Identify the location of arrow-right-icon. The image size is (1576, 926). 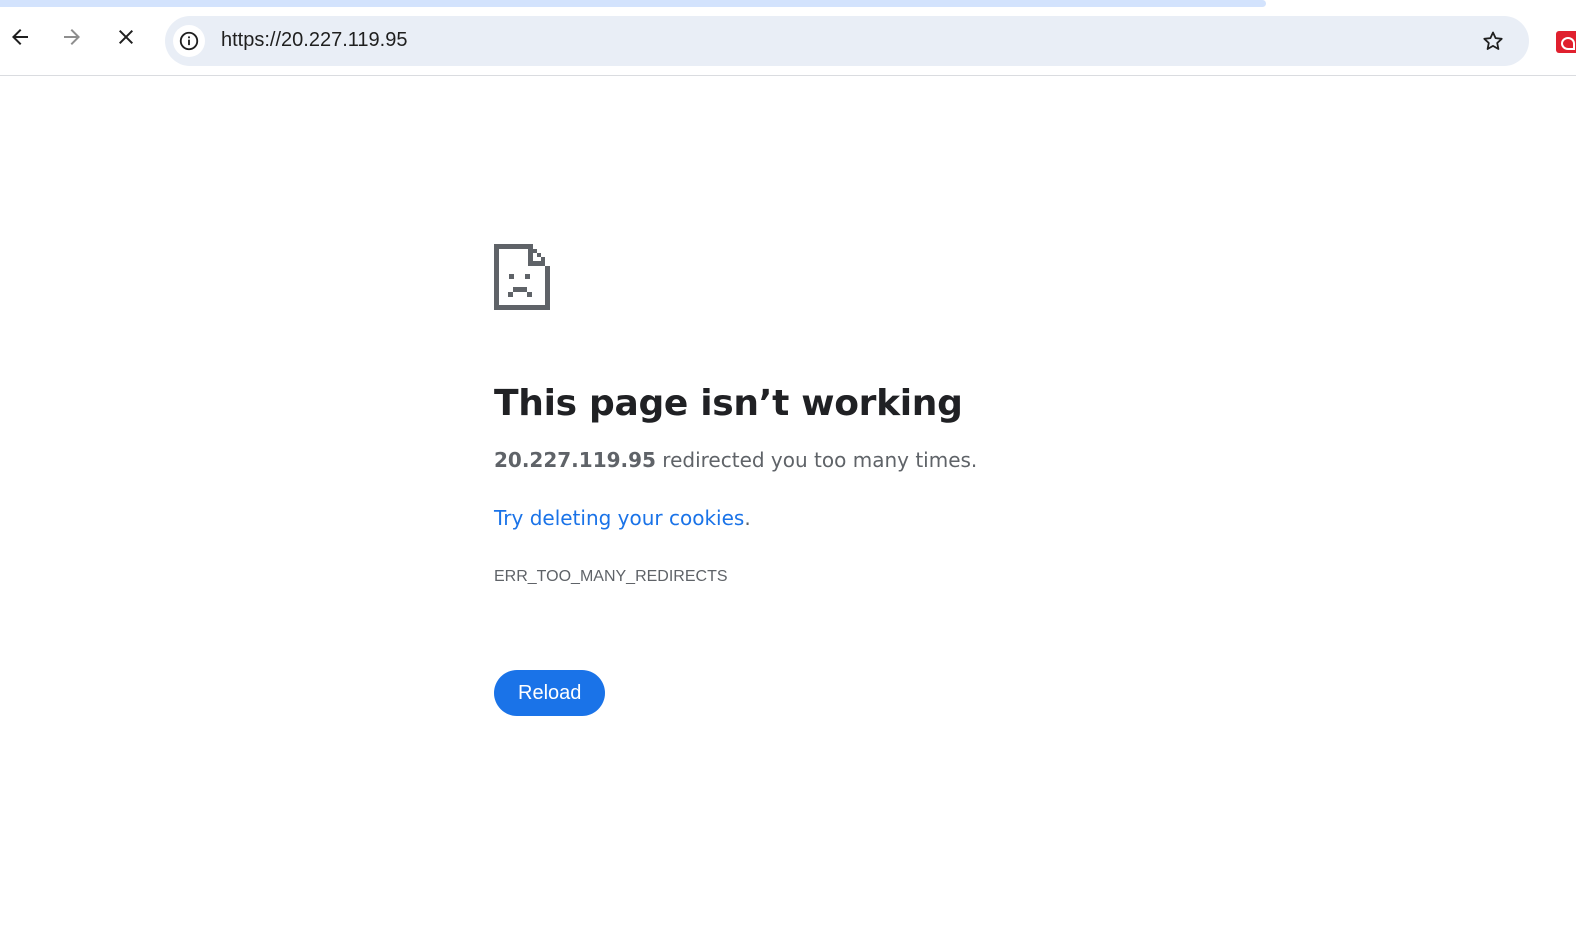
(72, 37).